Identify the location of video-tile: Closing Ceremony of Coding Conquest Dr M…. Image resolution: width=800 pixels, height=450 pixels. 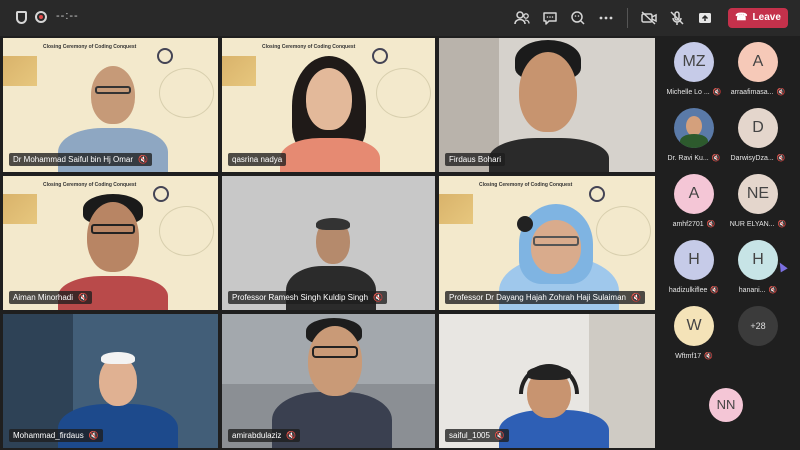
(110, 105).